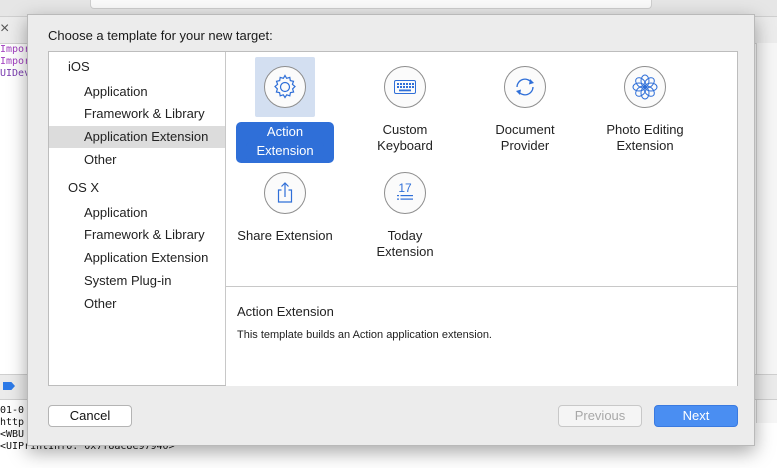  I want to click on template-label-line: Photo Editing, so click(645, 129).